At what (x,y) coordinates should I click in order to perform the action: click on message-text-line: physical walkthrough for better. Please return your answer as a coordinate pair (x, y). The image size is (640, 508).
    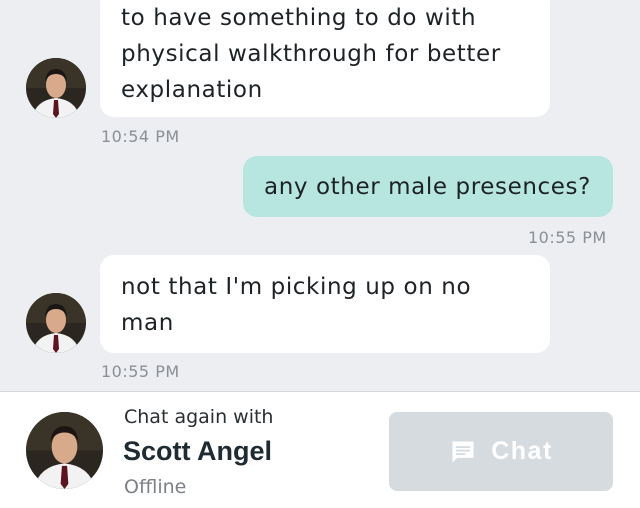
    Looking at the image, I should click on (311, 54).